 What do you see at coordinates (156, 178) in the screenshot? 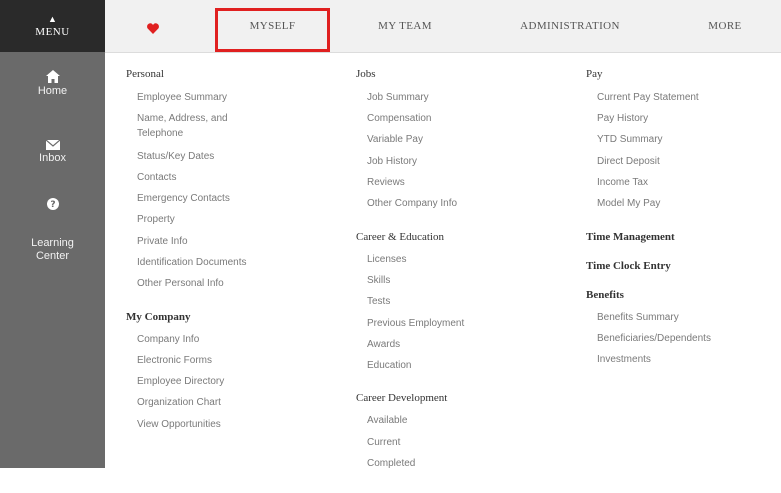
I see `link-contacts: Contacts` at bounding box center [156, 178].